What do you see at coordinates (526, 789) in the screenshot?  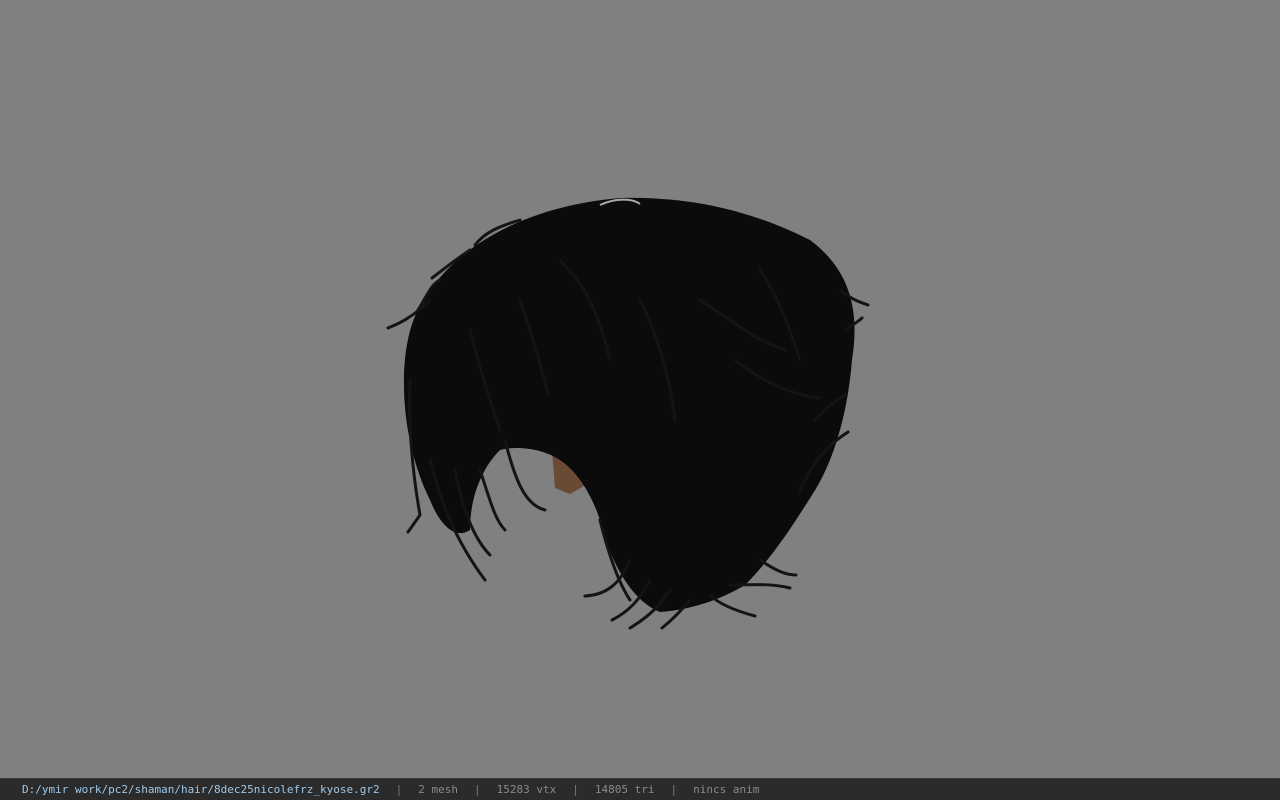 I see `vertex-count-label: 15283 vtx` at bounding box center [526, 789].